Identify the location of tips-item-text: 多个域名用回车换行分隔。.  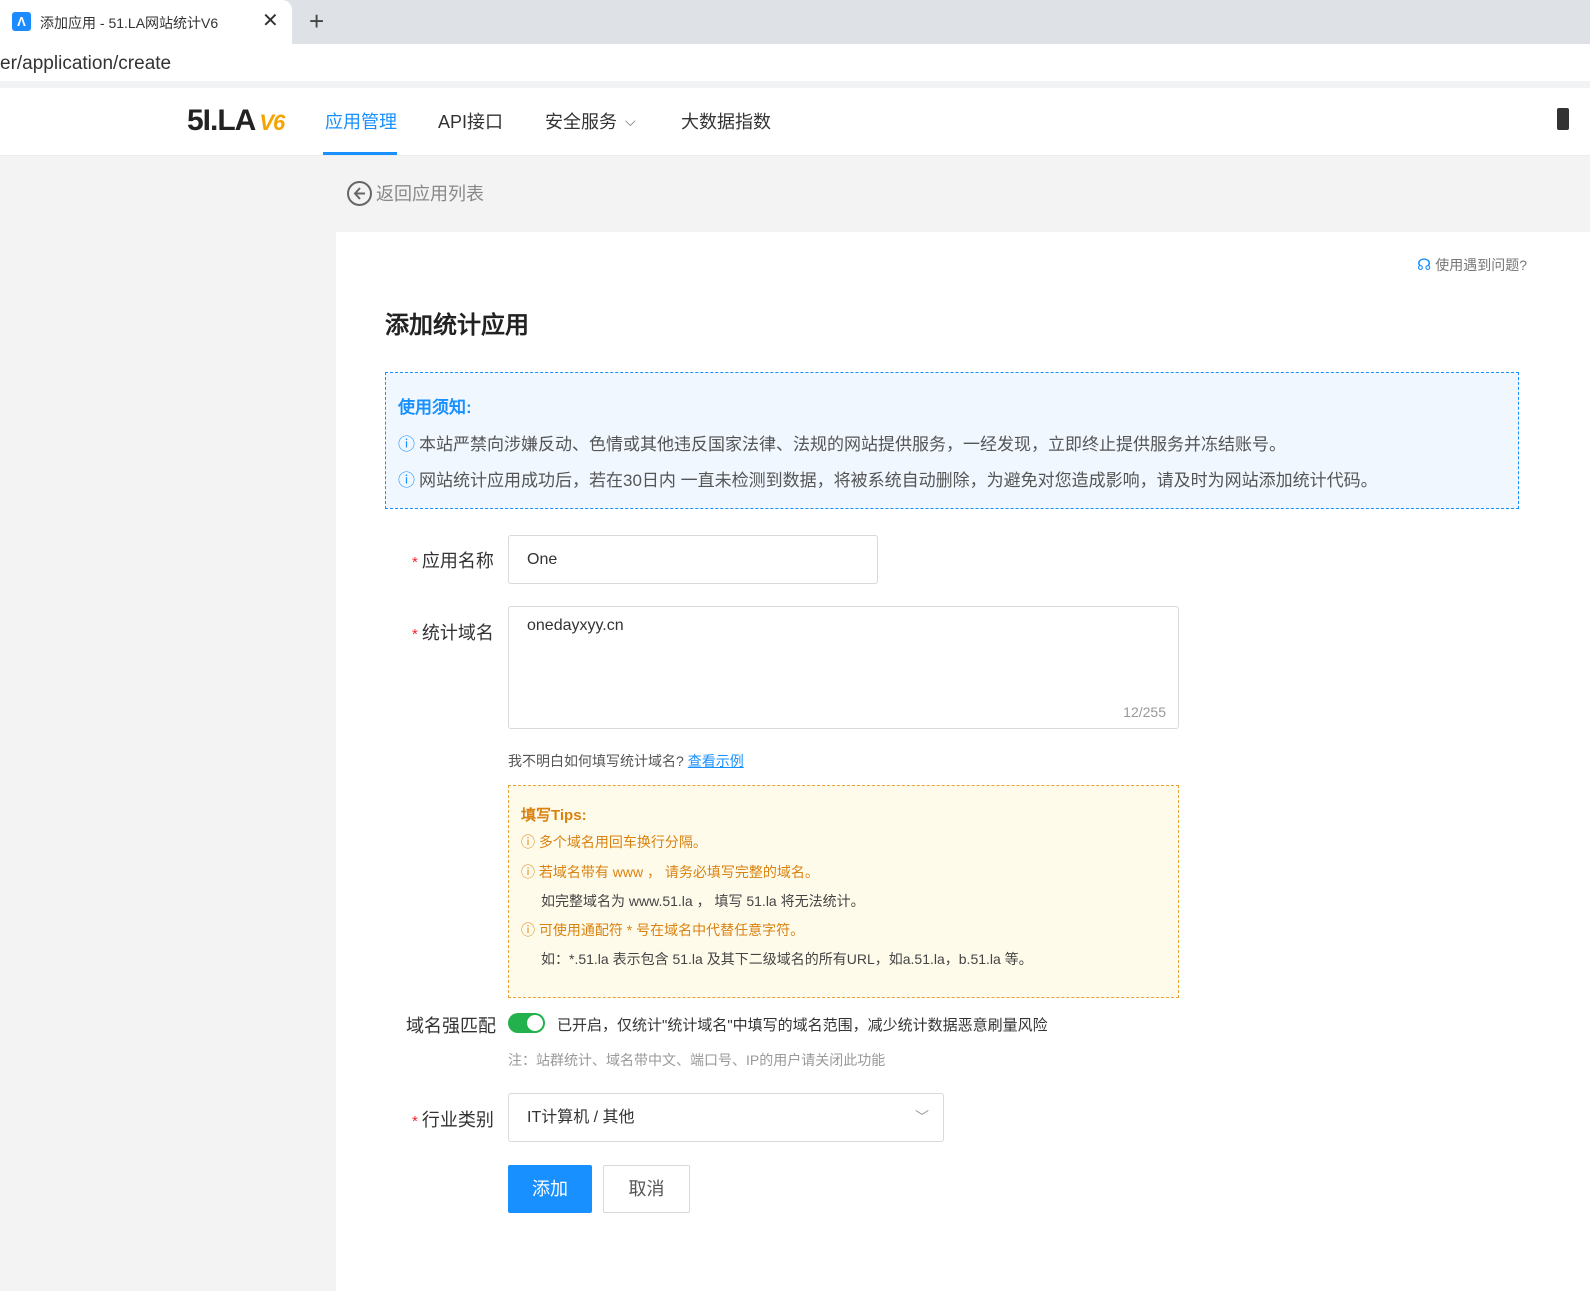
(622, 842).